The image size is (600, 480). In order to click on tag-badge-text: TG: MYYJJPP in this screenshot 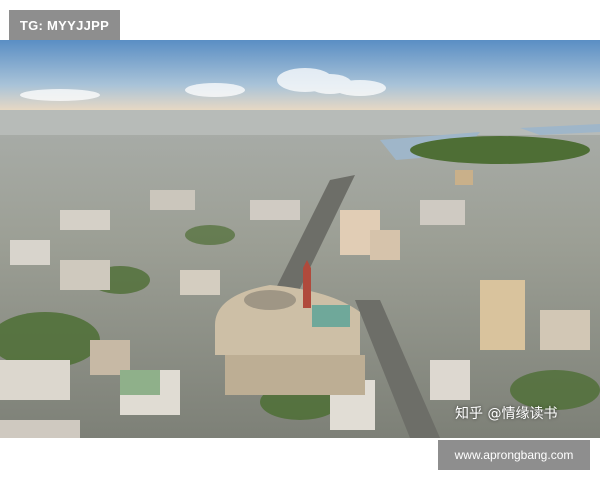, I will do `click(64, 25)`.